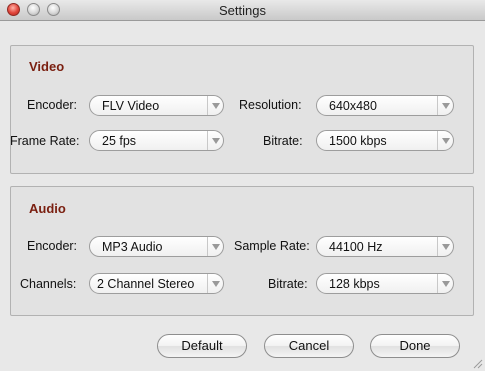 The height and width of the screenshot is (371, 485). Describe the element at coordinates (270, 105) in the screenshot. I see `video-resolution-label: Resolution:` at that location.